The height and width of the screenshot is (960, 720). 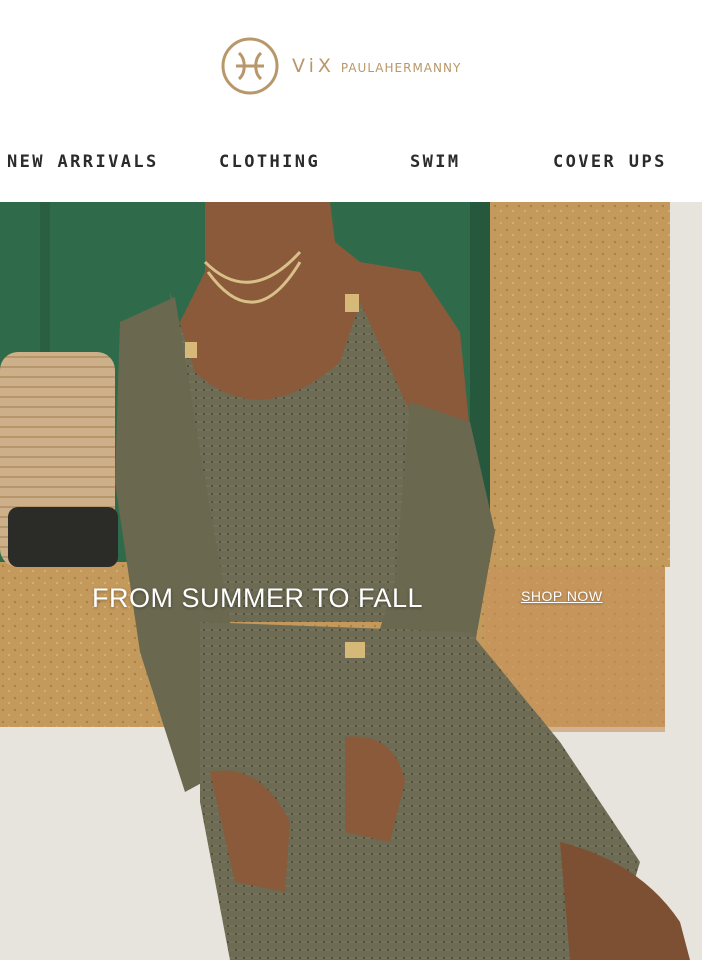 What do you see at coordinates (313, 66) in the screenshot?
I see `brand-name-vix: ViX` at bounding box center [313, 66].